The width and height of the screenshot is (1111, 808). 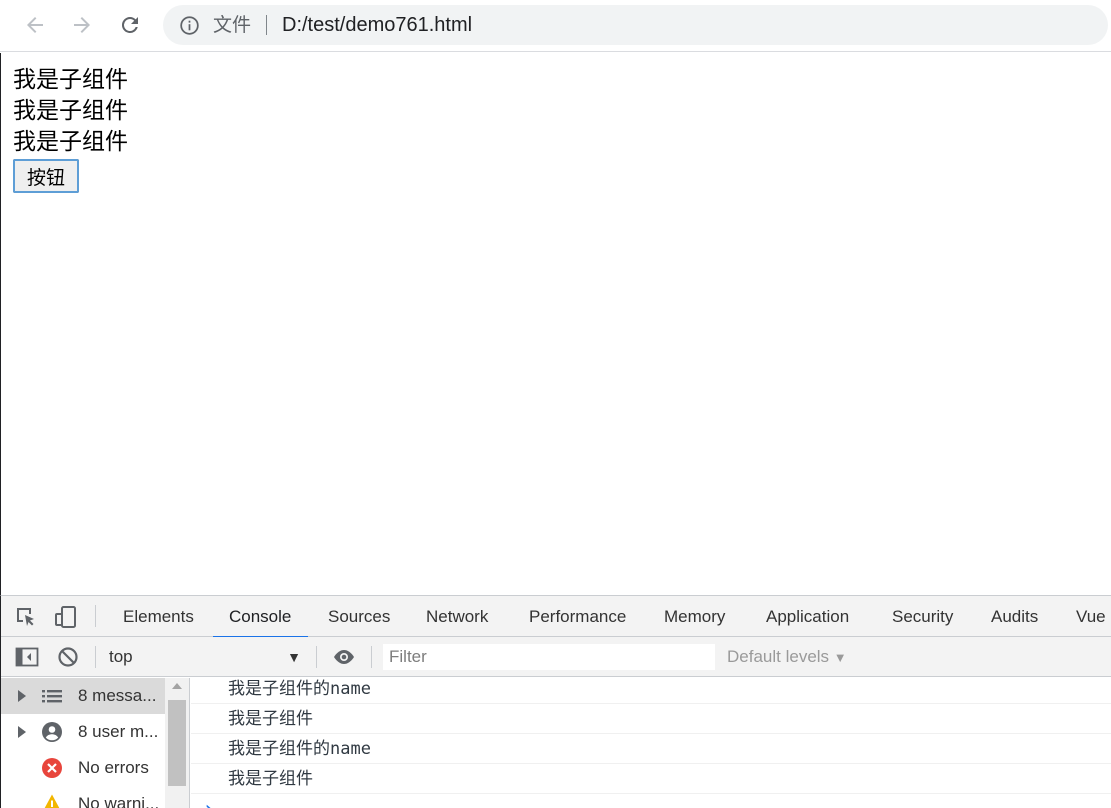 What do you see at coordinates (46, 176) in the screenshot?
I see `page-button: 按钮` at bounding box center [46, 176].